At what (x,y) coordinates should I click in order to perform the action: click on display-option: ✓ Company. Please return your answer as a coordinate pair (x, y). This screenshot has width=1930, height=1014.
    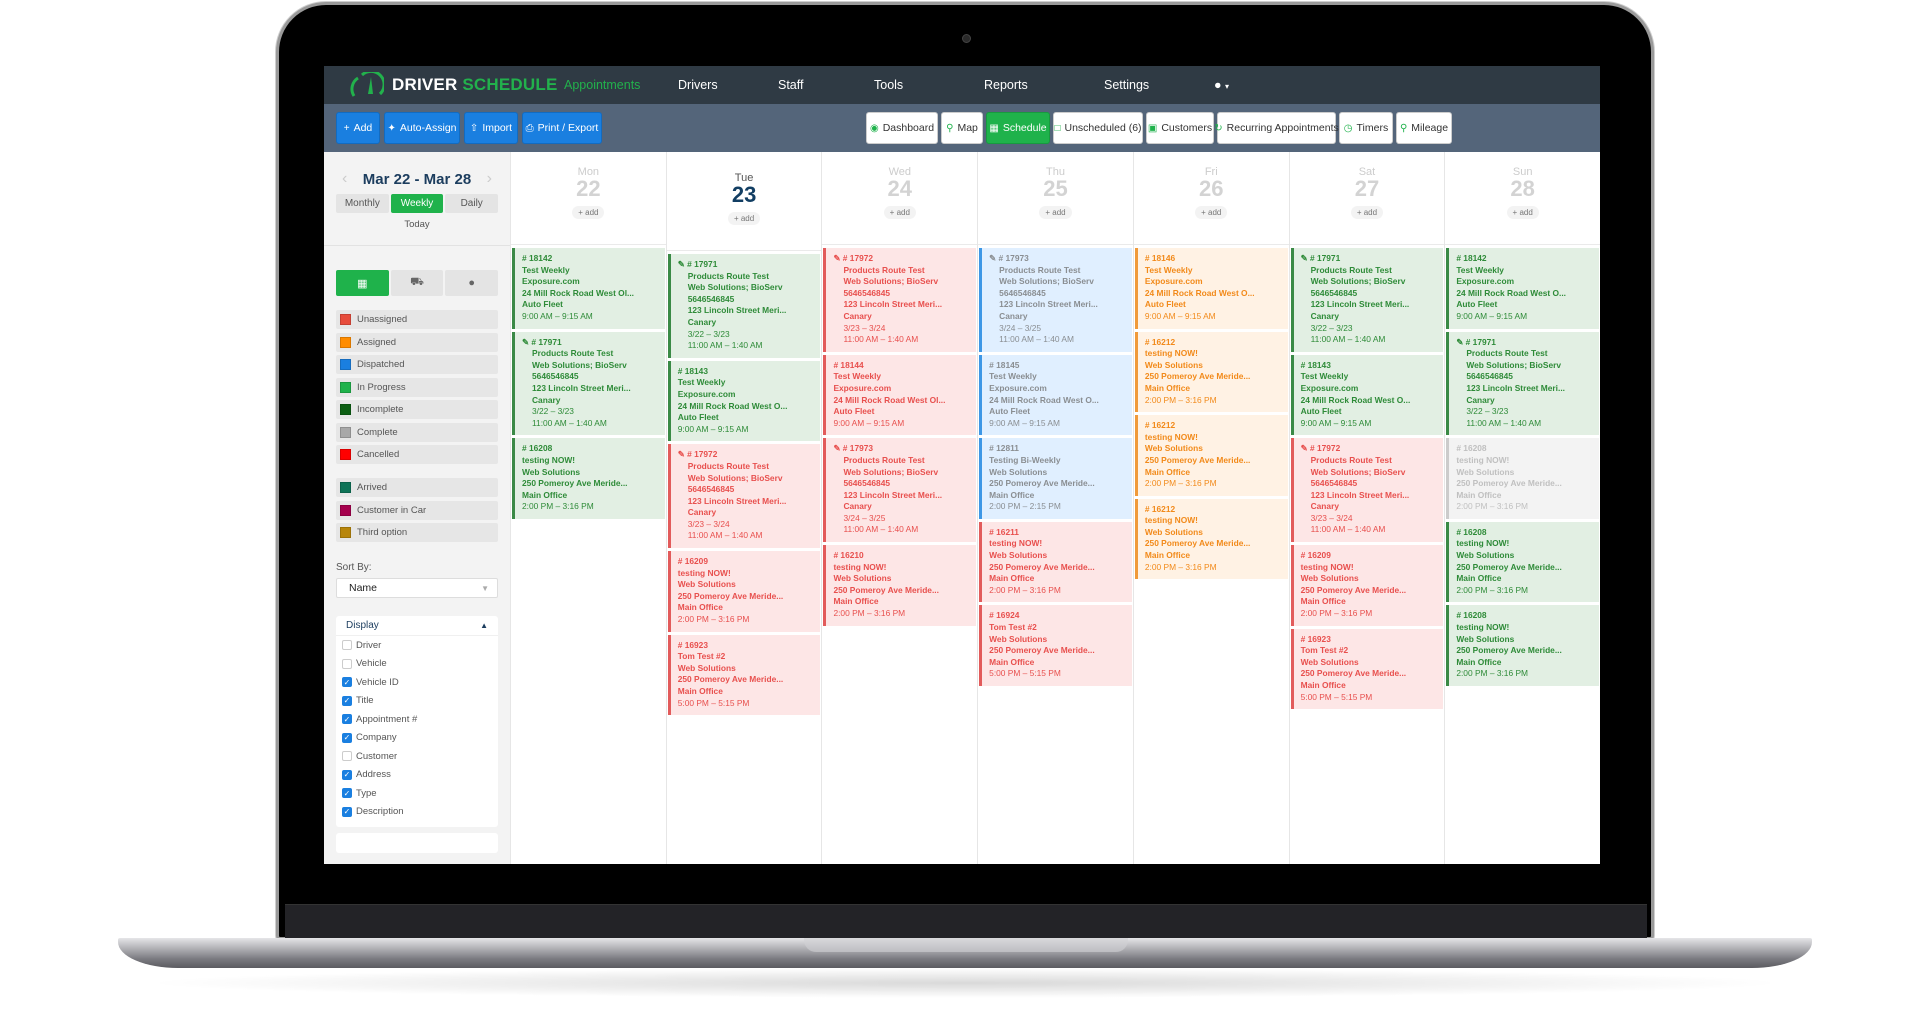
    Looking at the image, I should click on (417, 738).